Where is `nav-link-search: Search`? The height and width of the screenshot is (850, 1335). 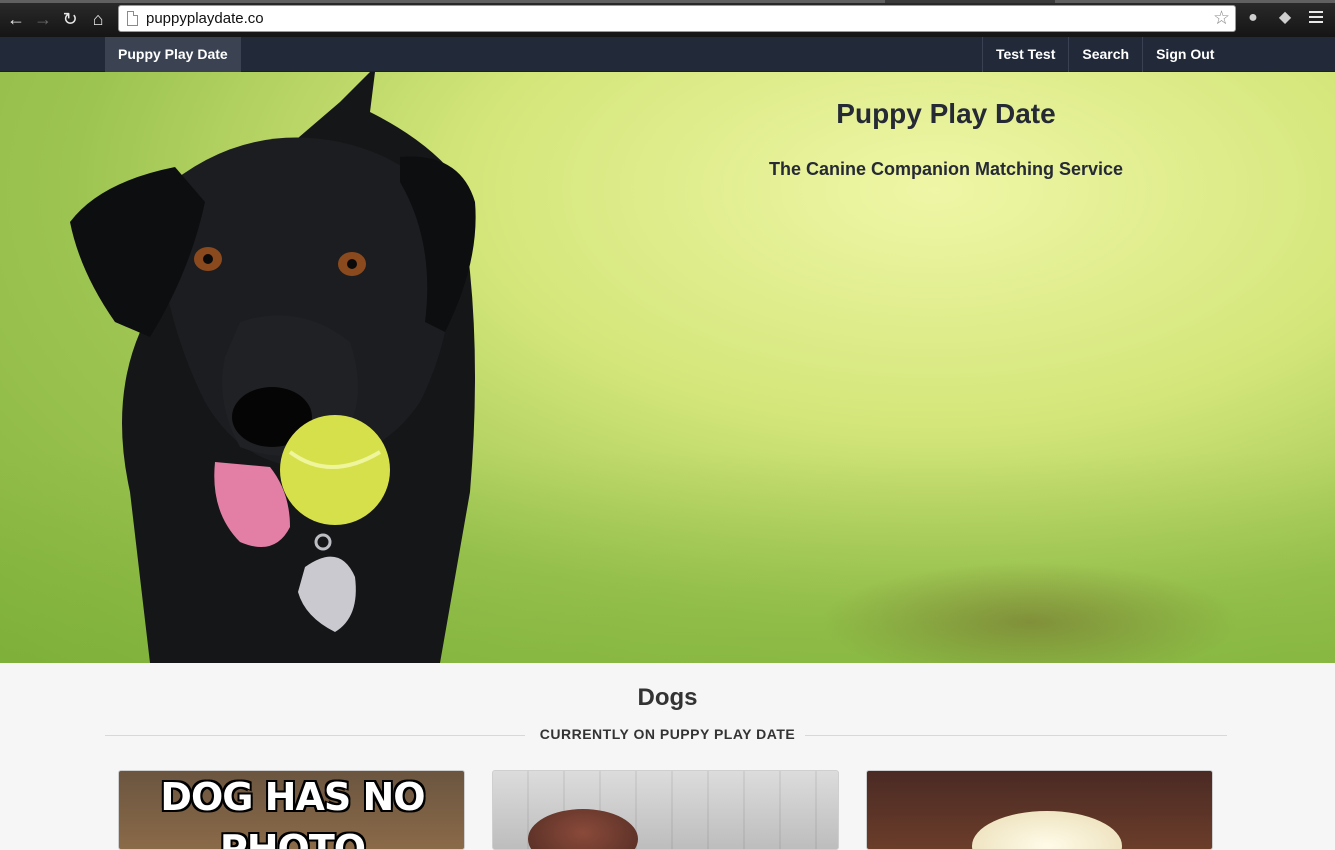
nav-link-search: Search is located at coordinates (1105, 54).